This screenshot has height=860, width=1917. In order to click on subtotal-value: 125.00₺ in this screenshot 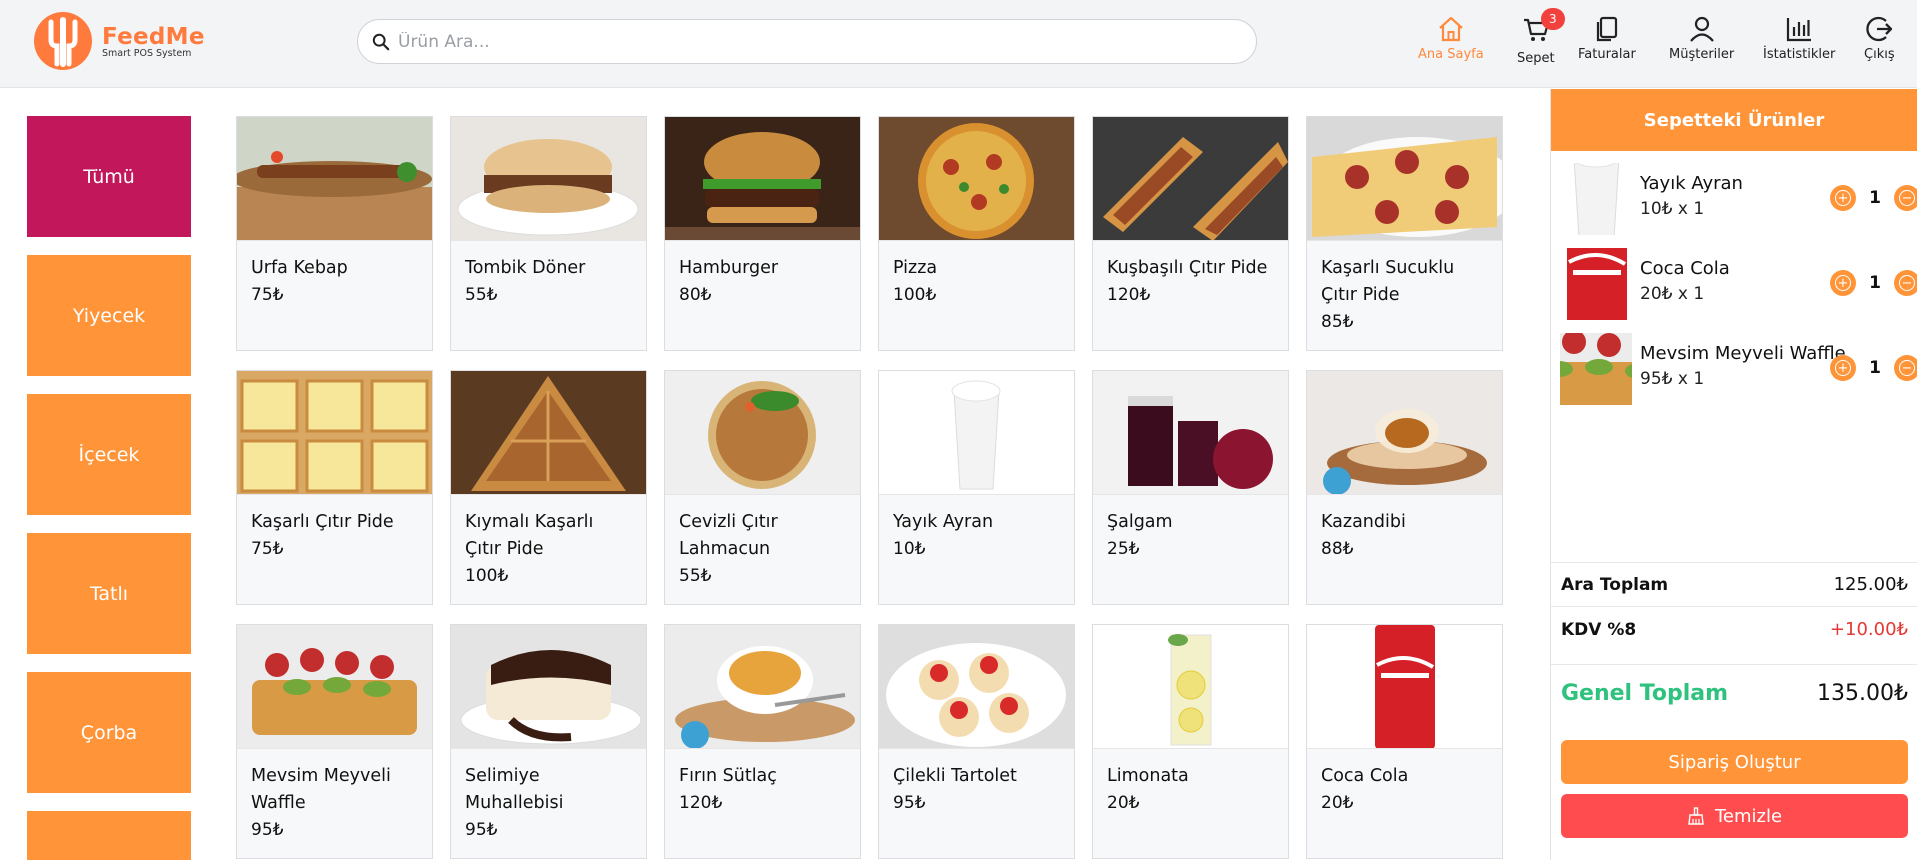, I will do `click(1870, 584)`.